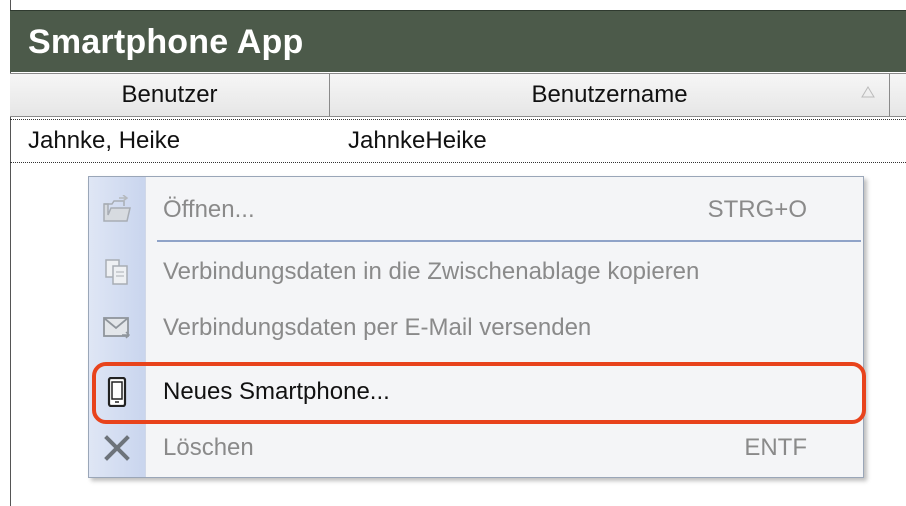 This screenshot has width=906, height=506. Describe the element at coordinates (476, 448) in the screenshot. I see `menu-item-delete: Löschen ENTF` at that location.